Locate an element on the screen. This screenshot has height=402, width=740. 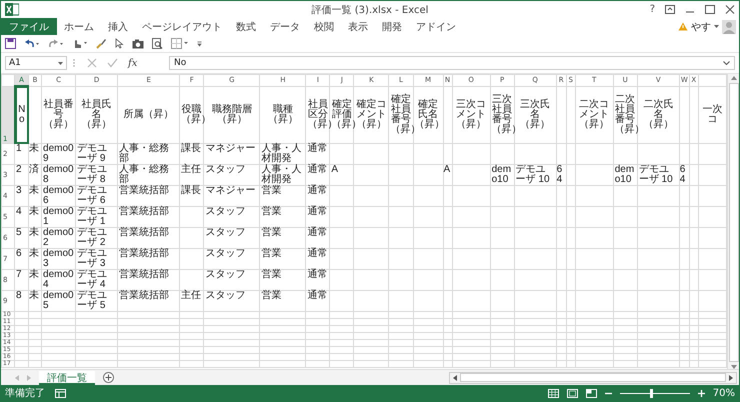
window-title: 評価一覧 (3).xlsx - Excel is located at coordinates (370, 10).